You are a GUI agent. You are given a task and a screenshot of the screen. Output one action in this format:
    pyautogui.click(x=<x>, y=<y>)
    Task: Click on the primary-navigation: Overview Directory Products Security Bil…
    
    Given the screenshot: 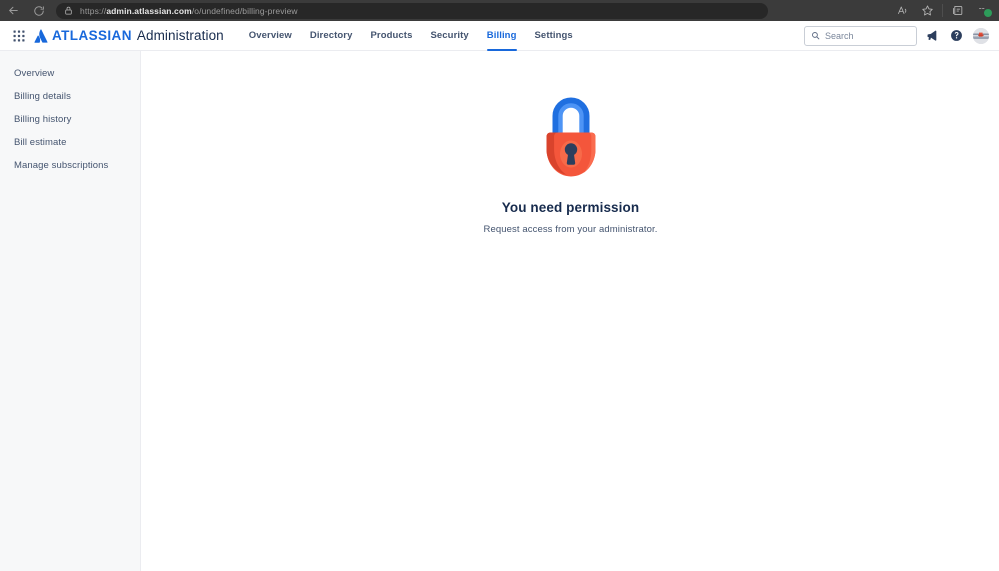 What is the action you would take?
    pyautogui.click(x=411, y=36)
    